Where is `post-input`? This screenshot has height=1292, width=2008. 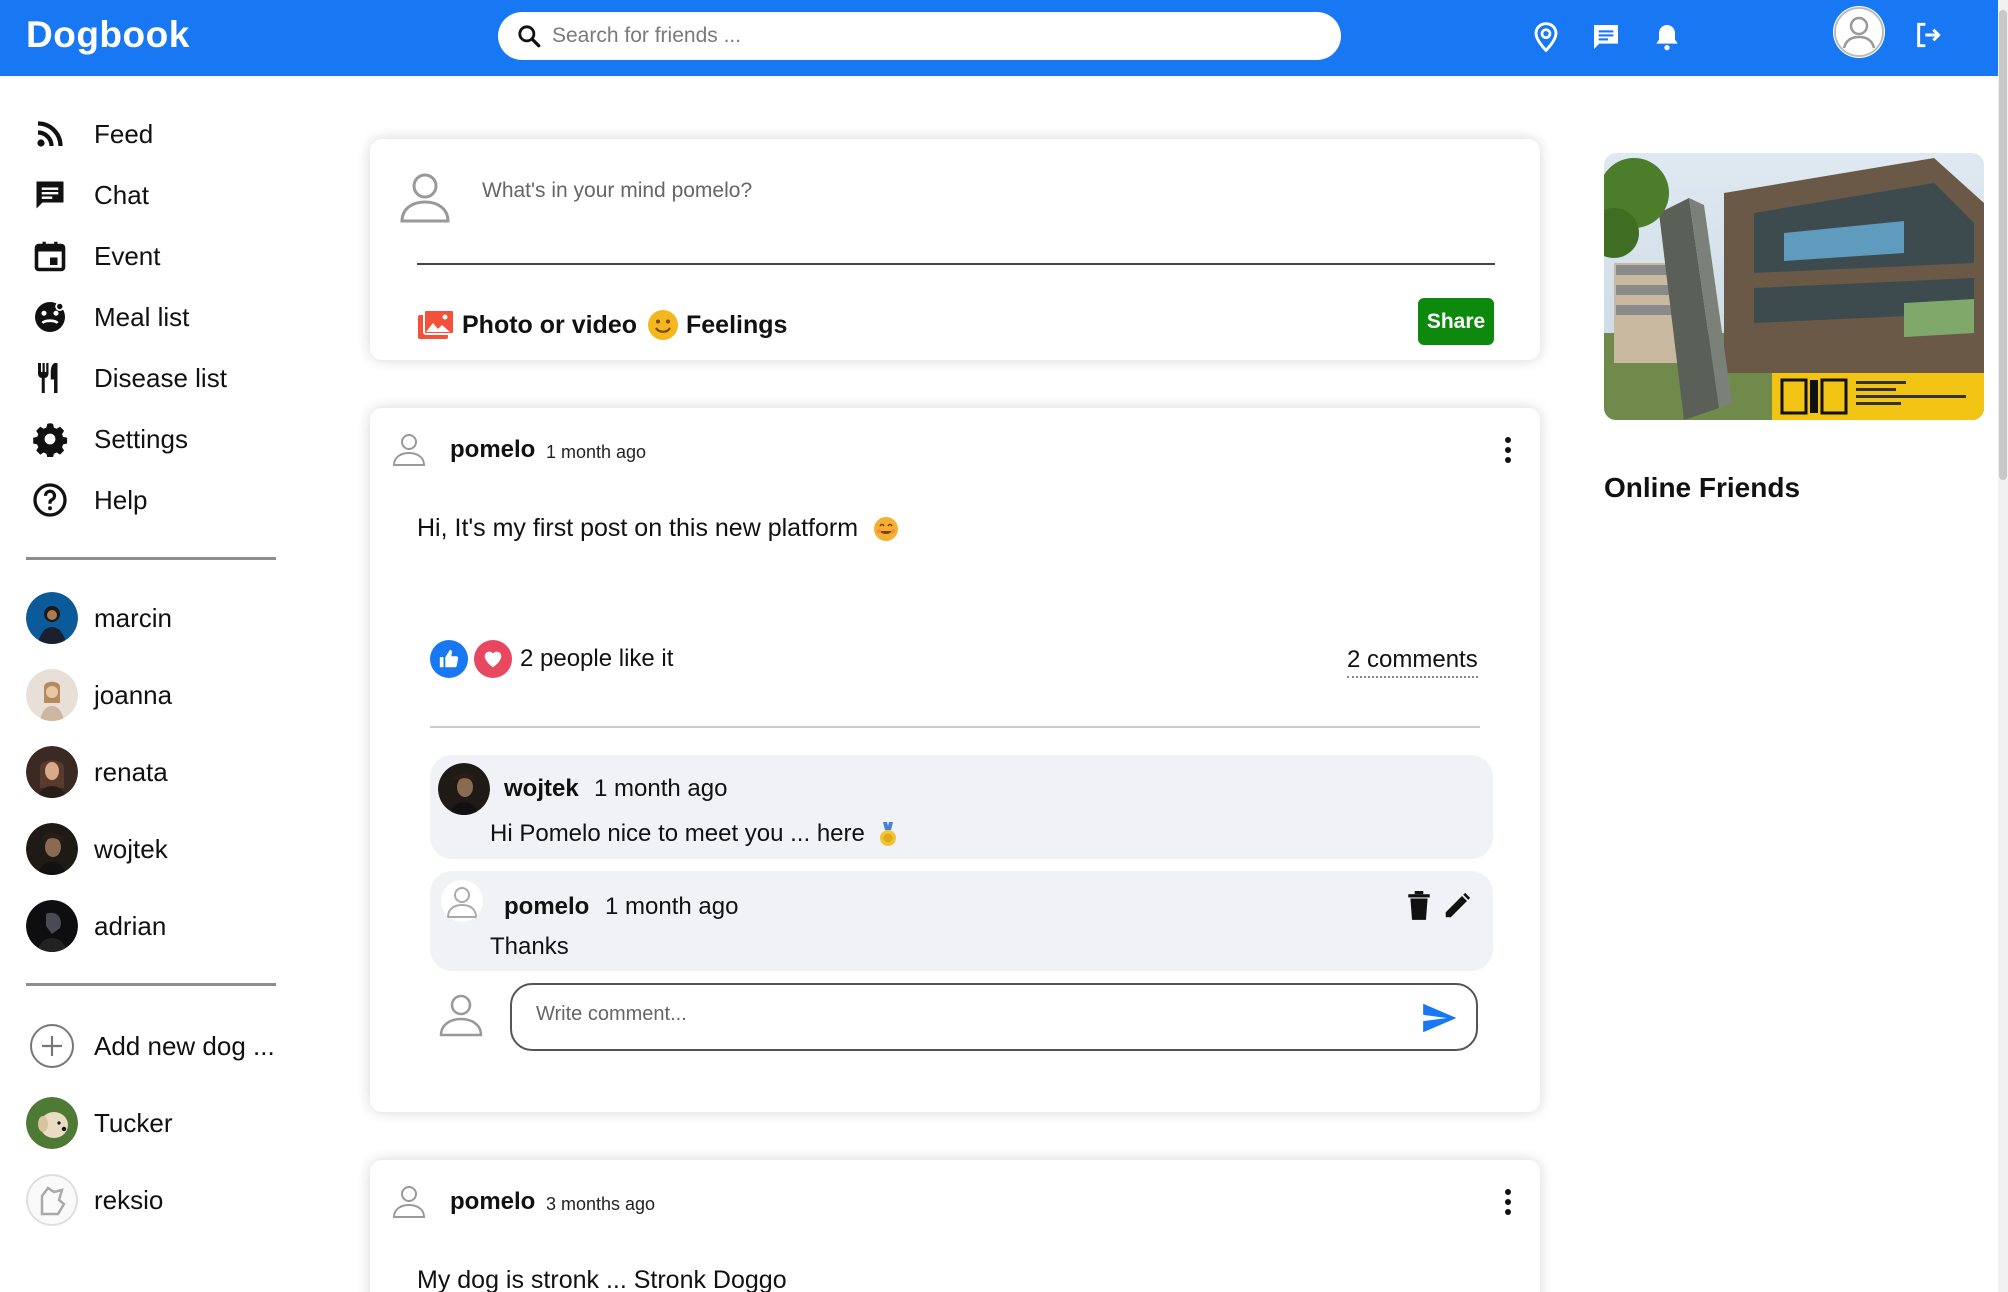 post-input is located at coordinates (932, 191).